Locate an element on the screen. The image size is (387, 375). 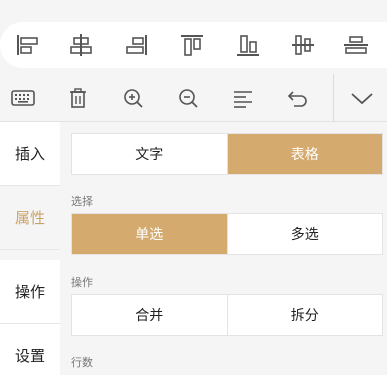
align-center-horizontal-icon is located at coordinates (81, 45).